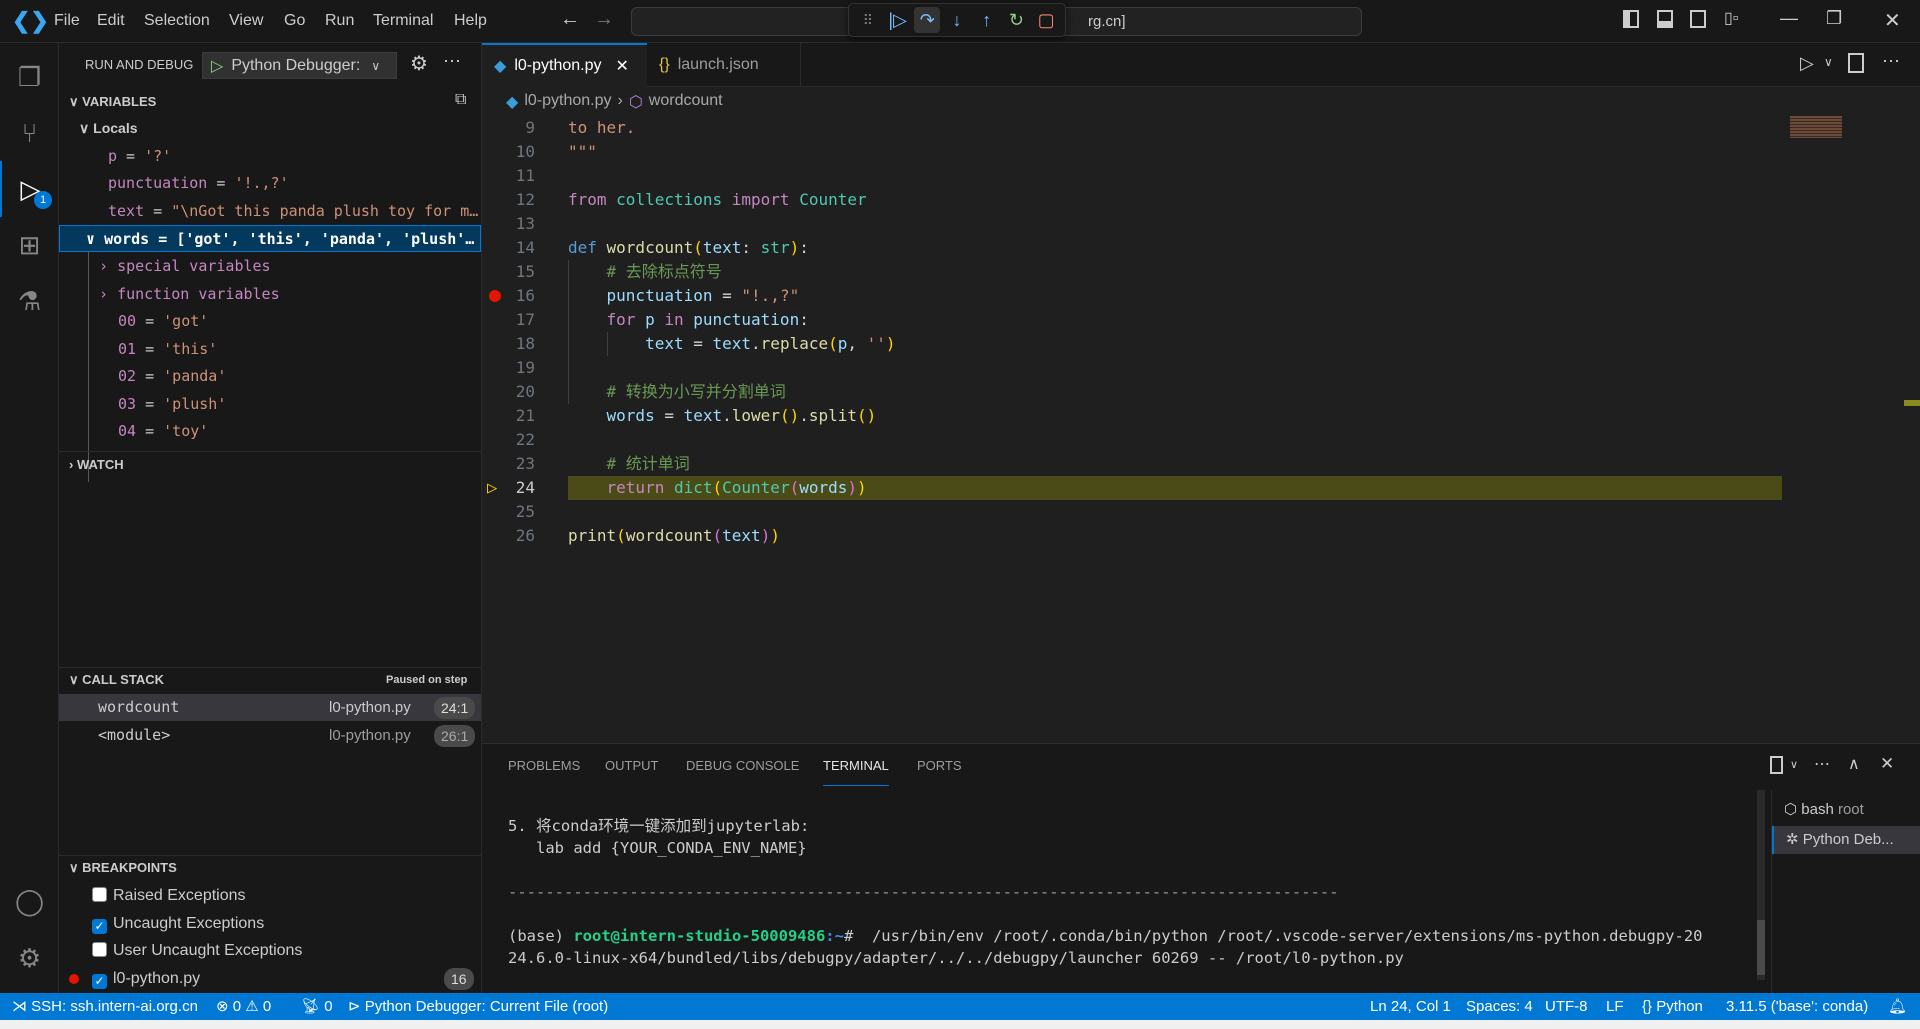  Describe the element at coordinates (1631, 19) in the screenshot. I see `toggle-primary-sidebar-icon` at that location.